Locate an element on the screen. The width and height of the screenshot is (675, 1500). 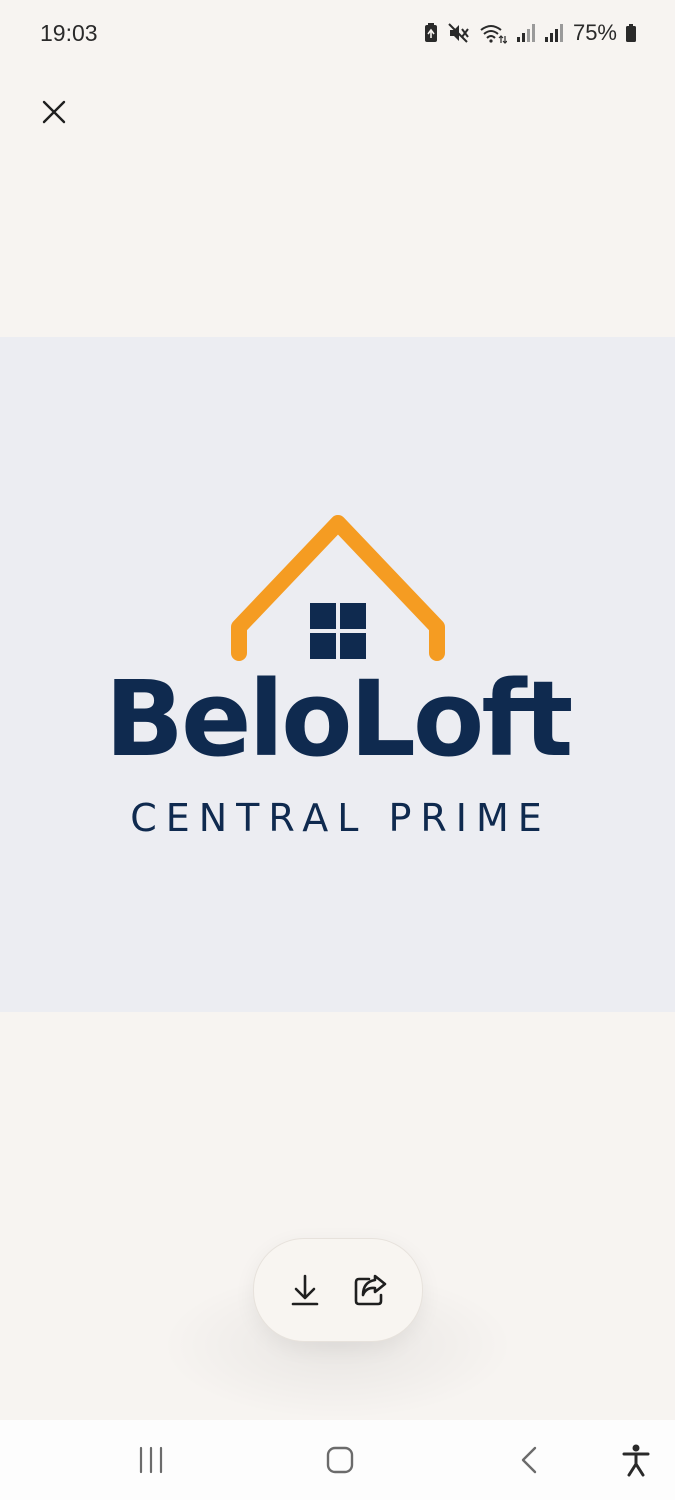
recent-apps-button is located at coordinates (151, 1460).